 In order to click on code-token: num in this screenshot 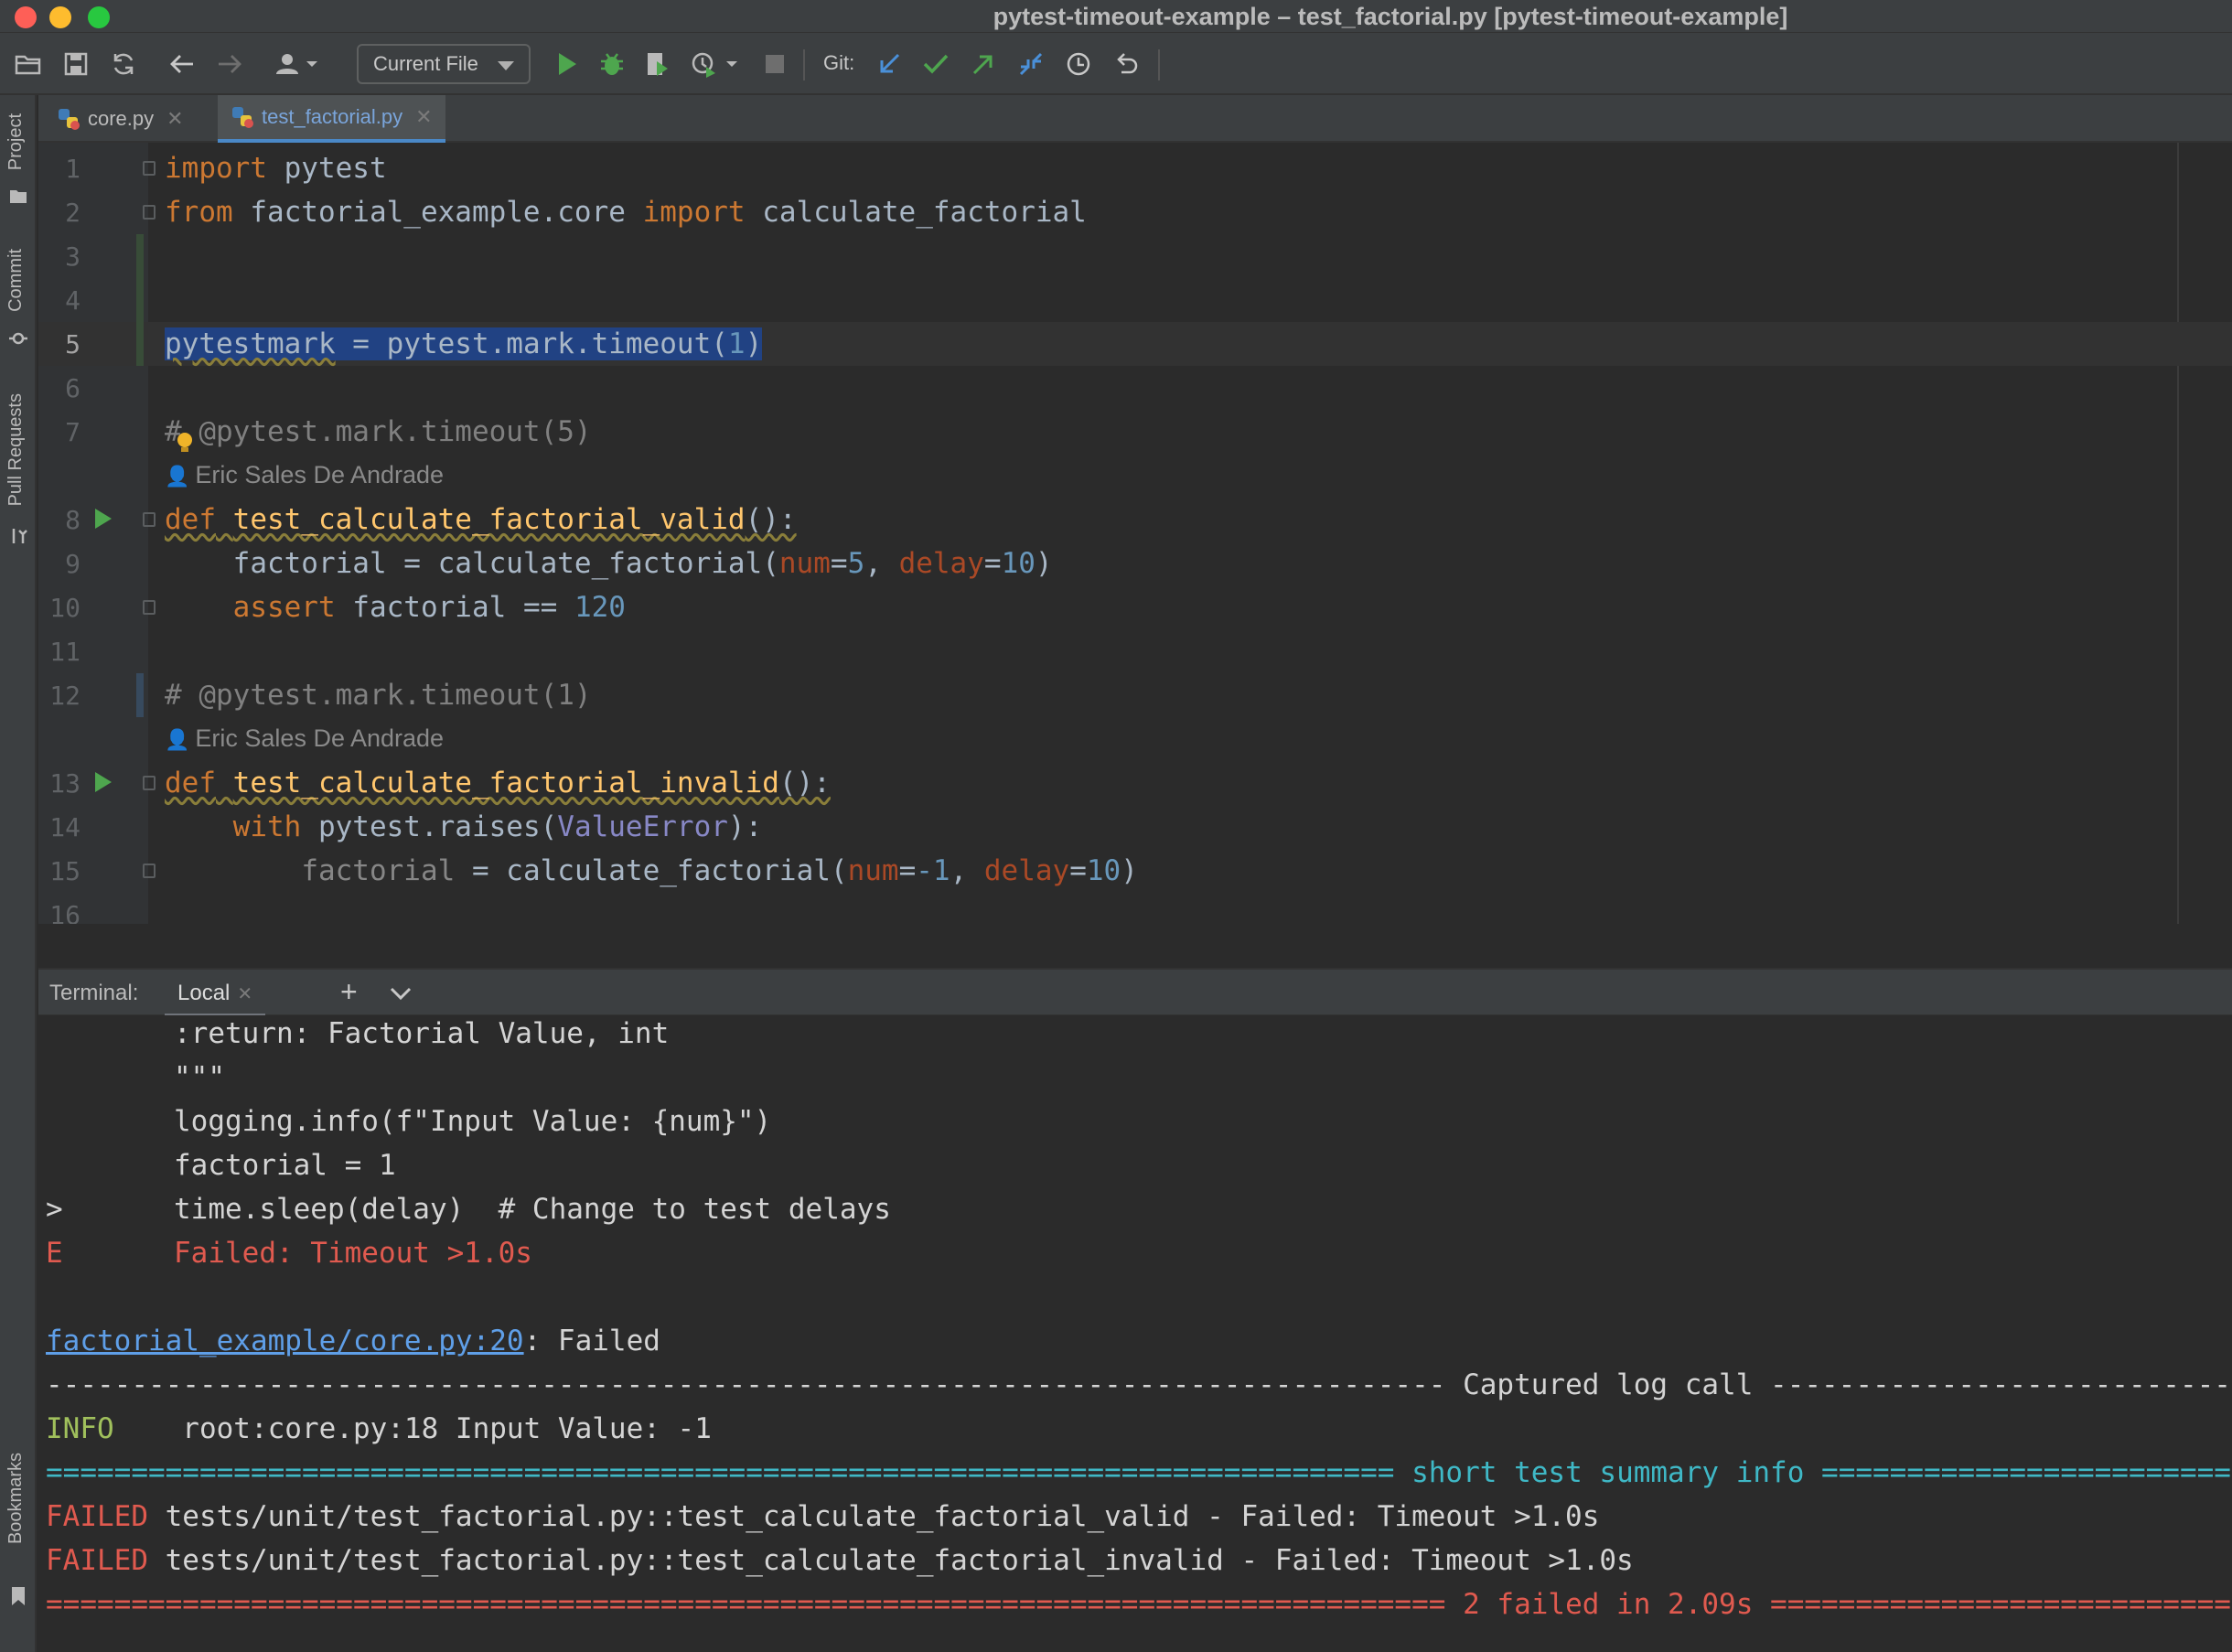, I will do `click(873, 870)`.